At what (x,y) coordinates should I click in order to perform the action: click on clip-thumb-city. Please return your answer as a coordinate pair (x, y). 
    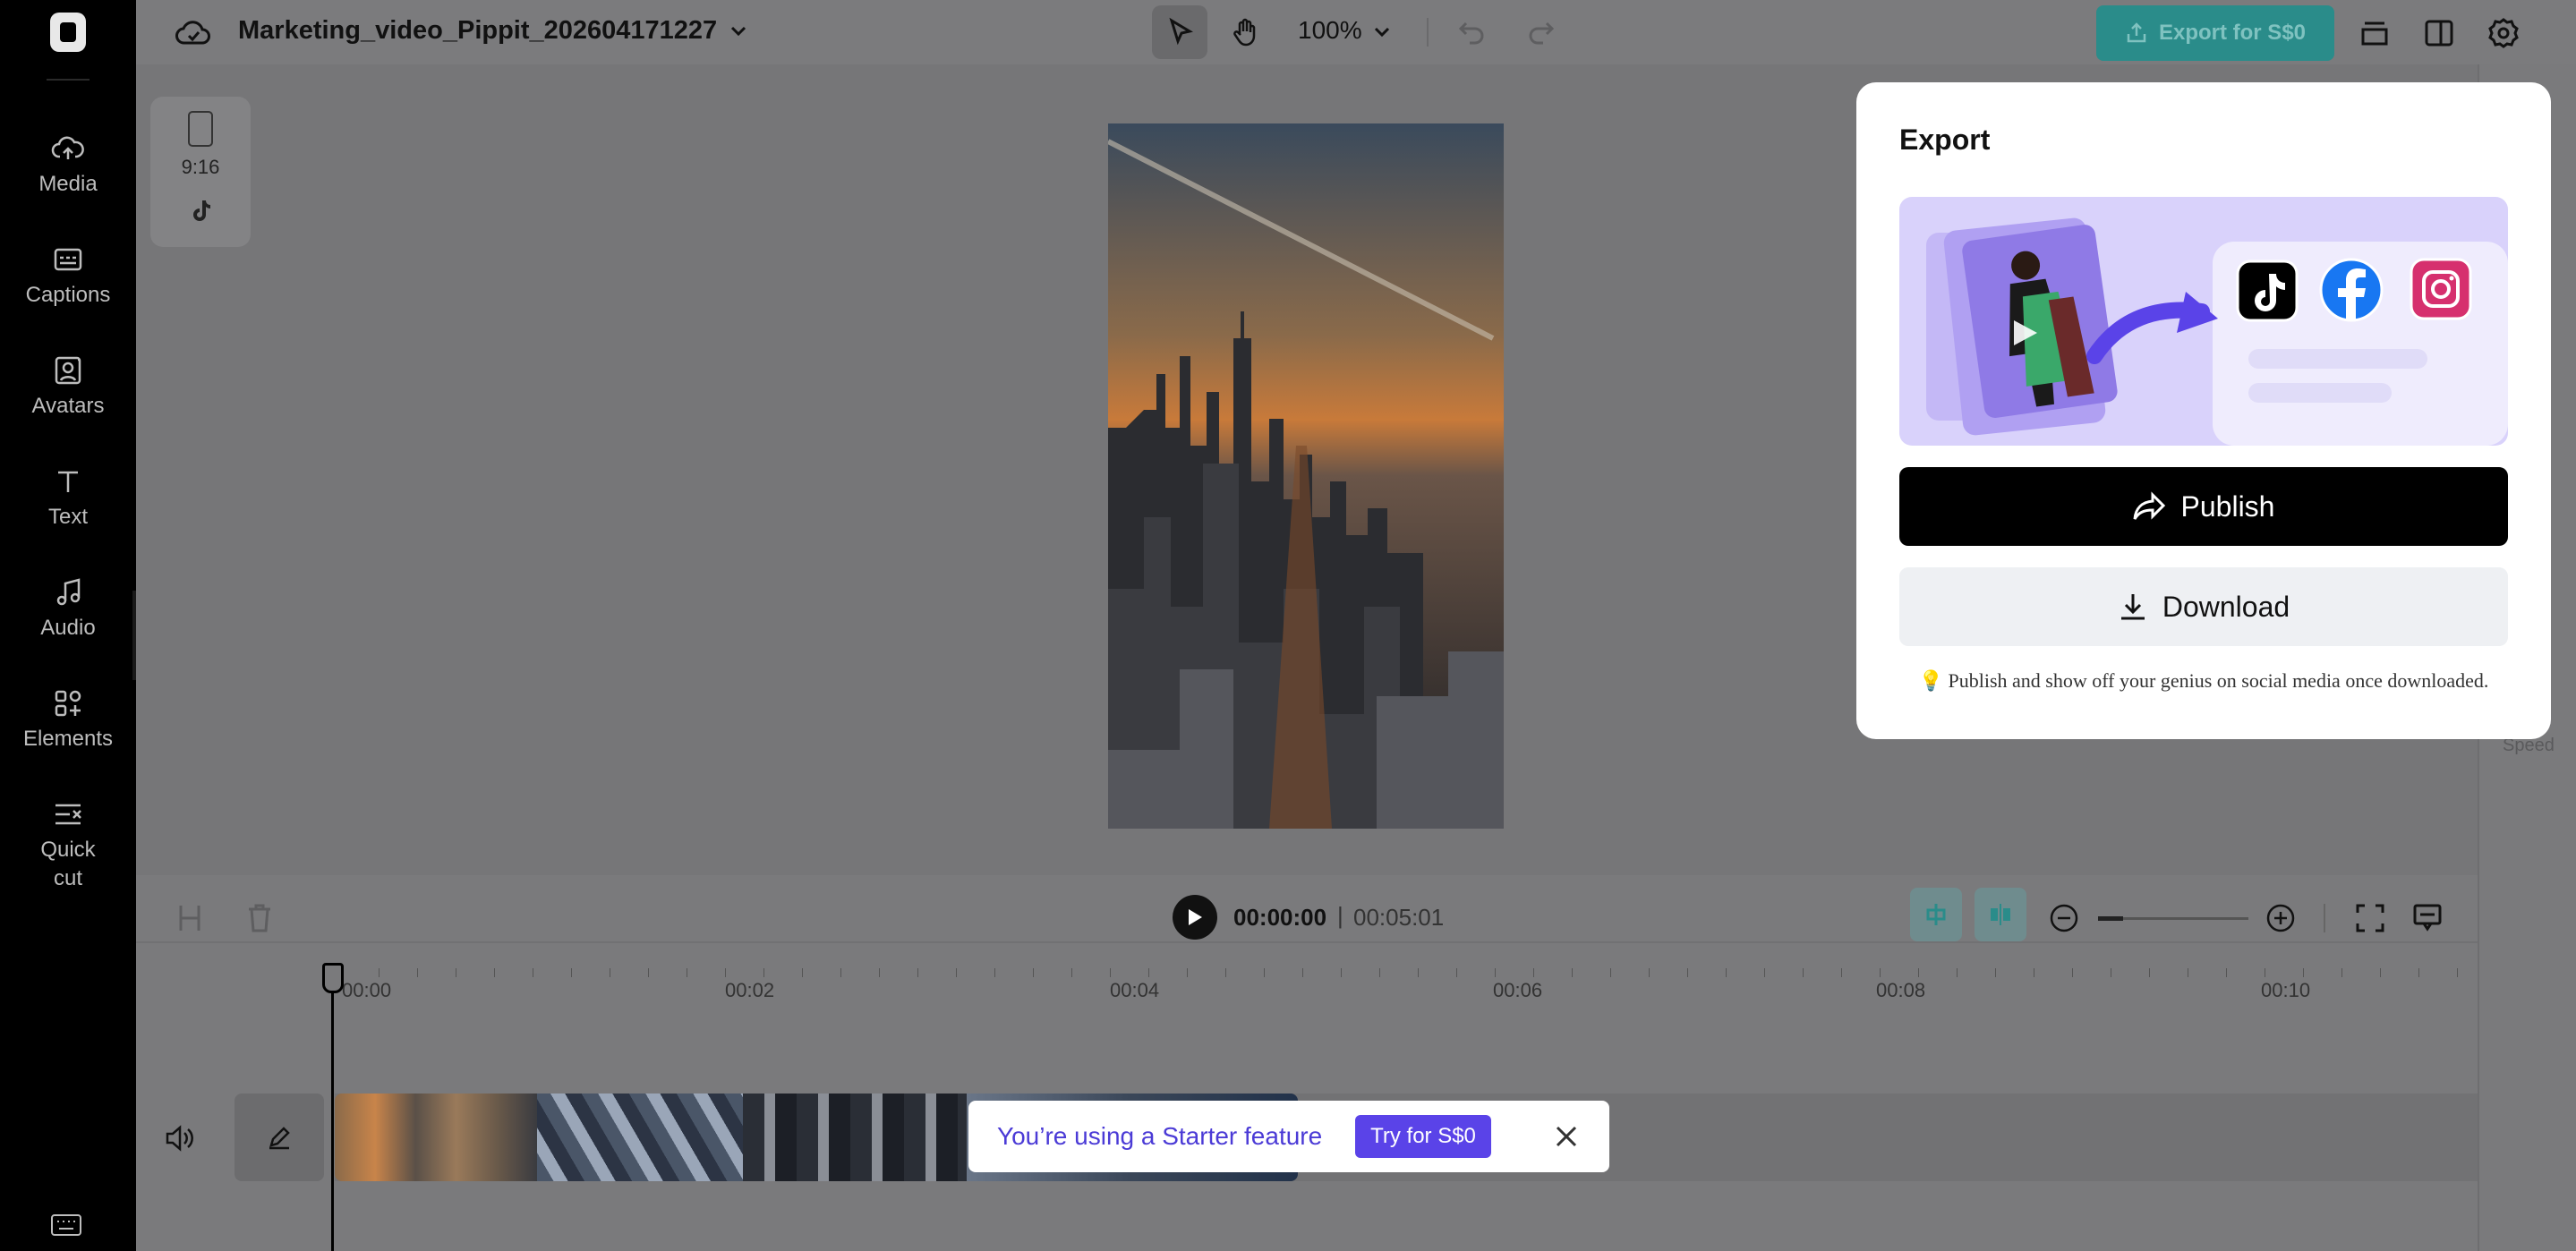
    Looking at the image, I should click on (436, 1137).